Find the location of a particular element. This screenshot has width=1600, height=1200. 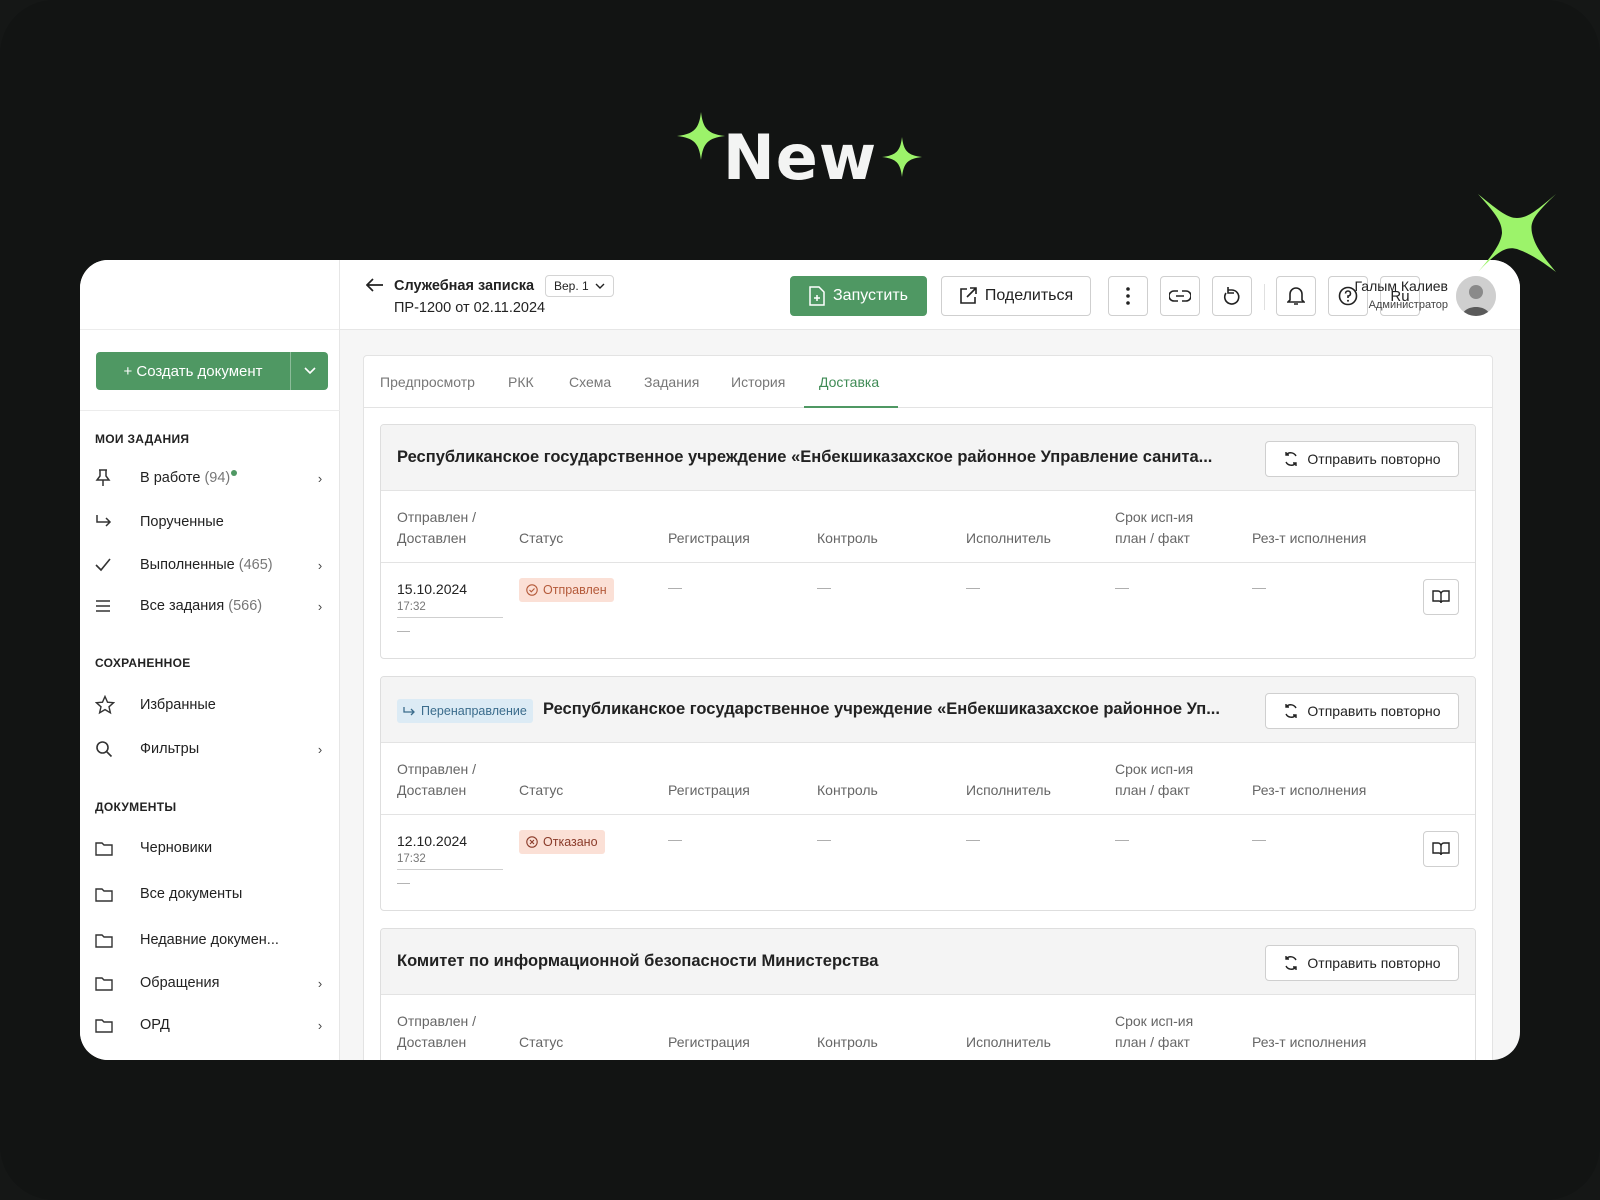

sidebar-item-count: (566) is located at coordinates (245, 606).